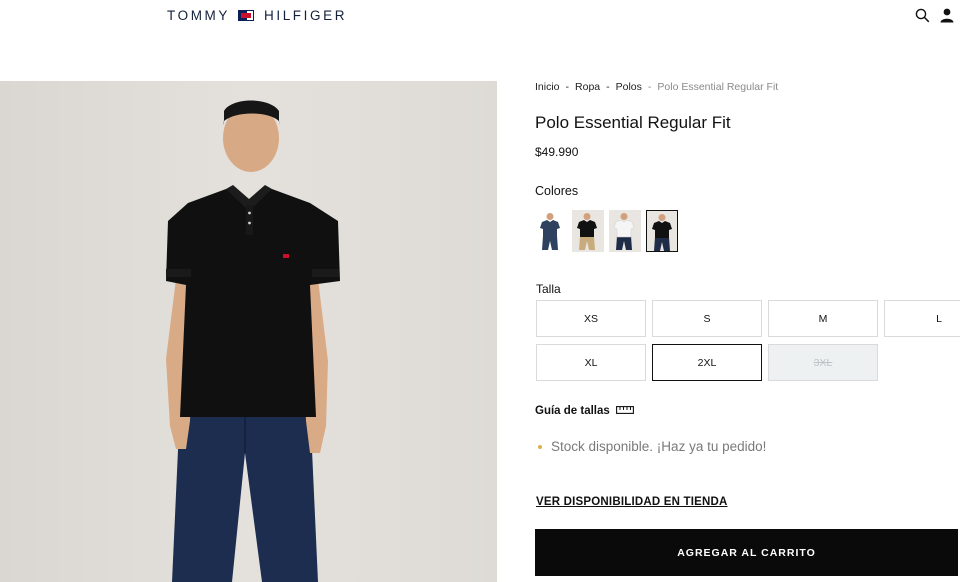  Describe the element at coordinates (606, 231) in the screenshot. I see `color-swatches` at that location.